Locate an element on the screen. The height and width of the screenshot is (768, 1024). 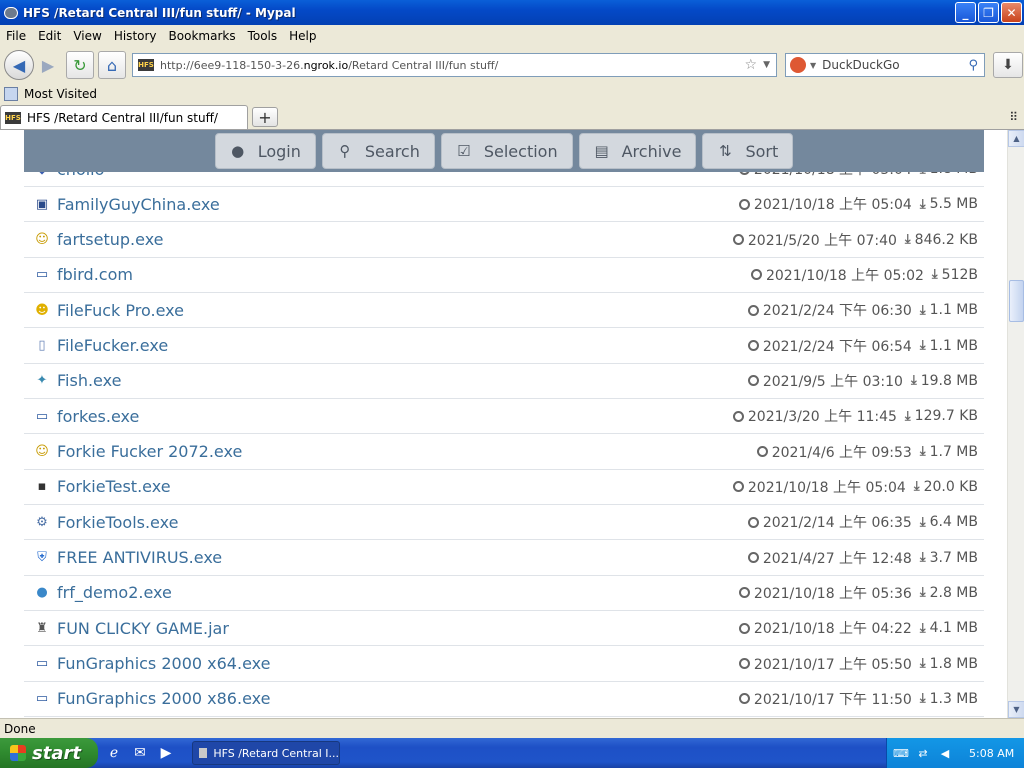
menu-history: History is located at coordinates (135, 36).